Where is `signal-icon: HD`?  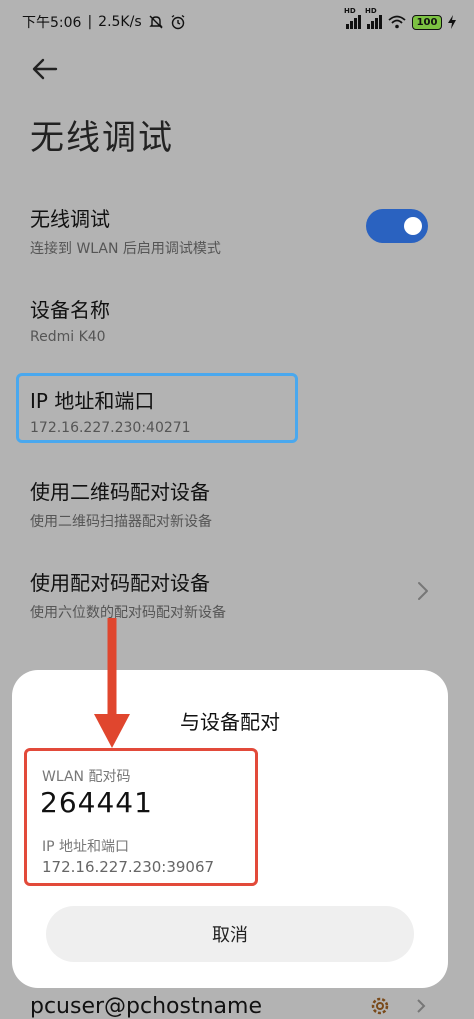 signal-icon: HD is located at coordinates (352, 18).